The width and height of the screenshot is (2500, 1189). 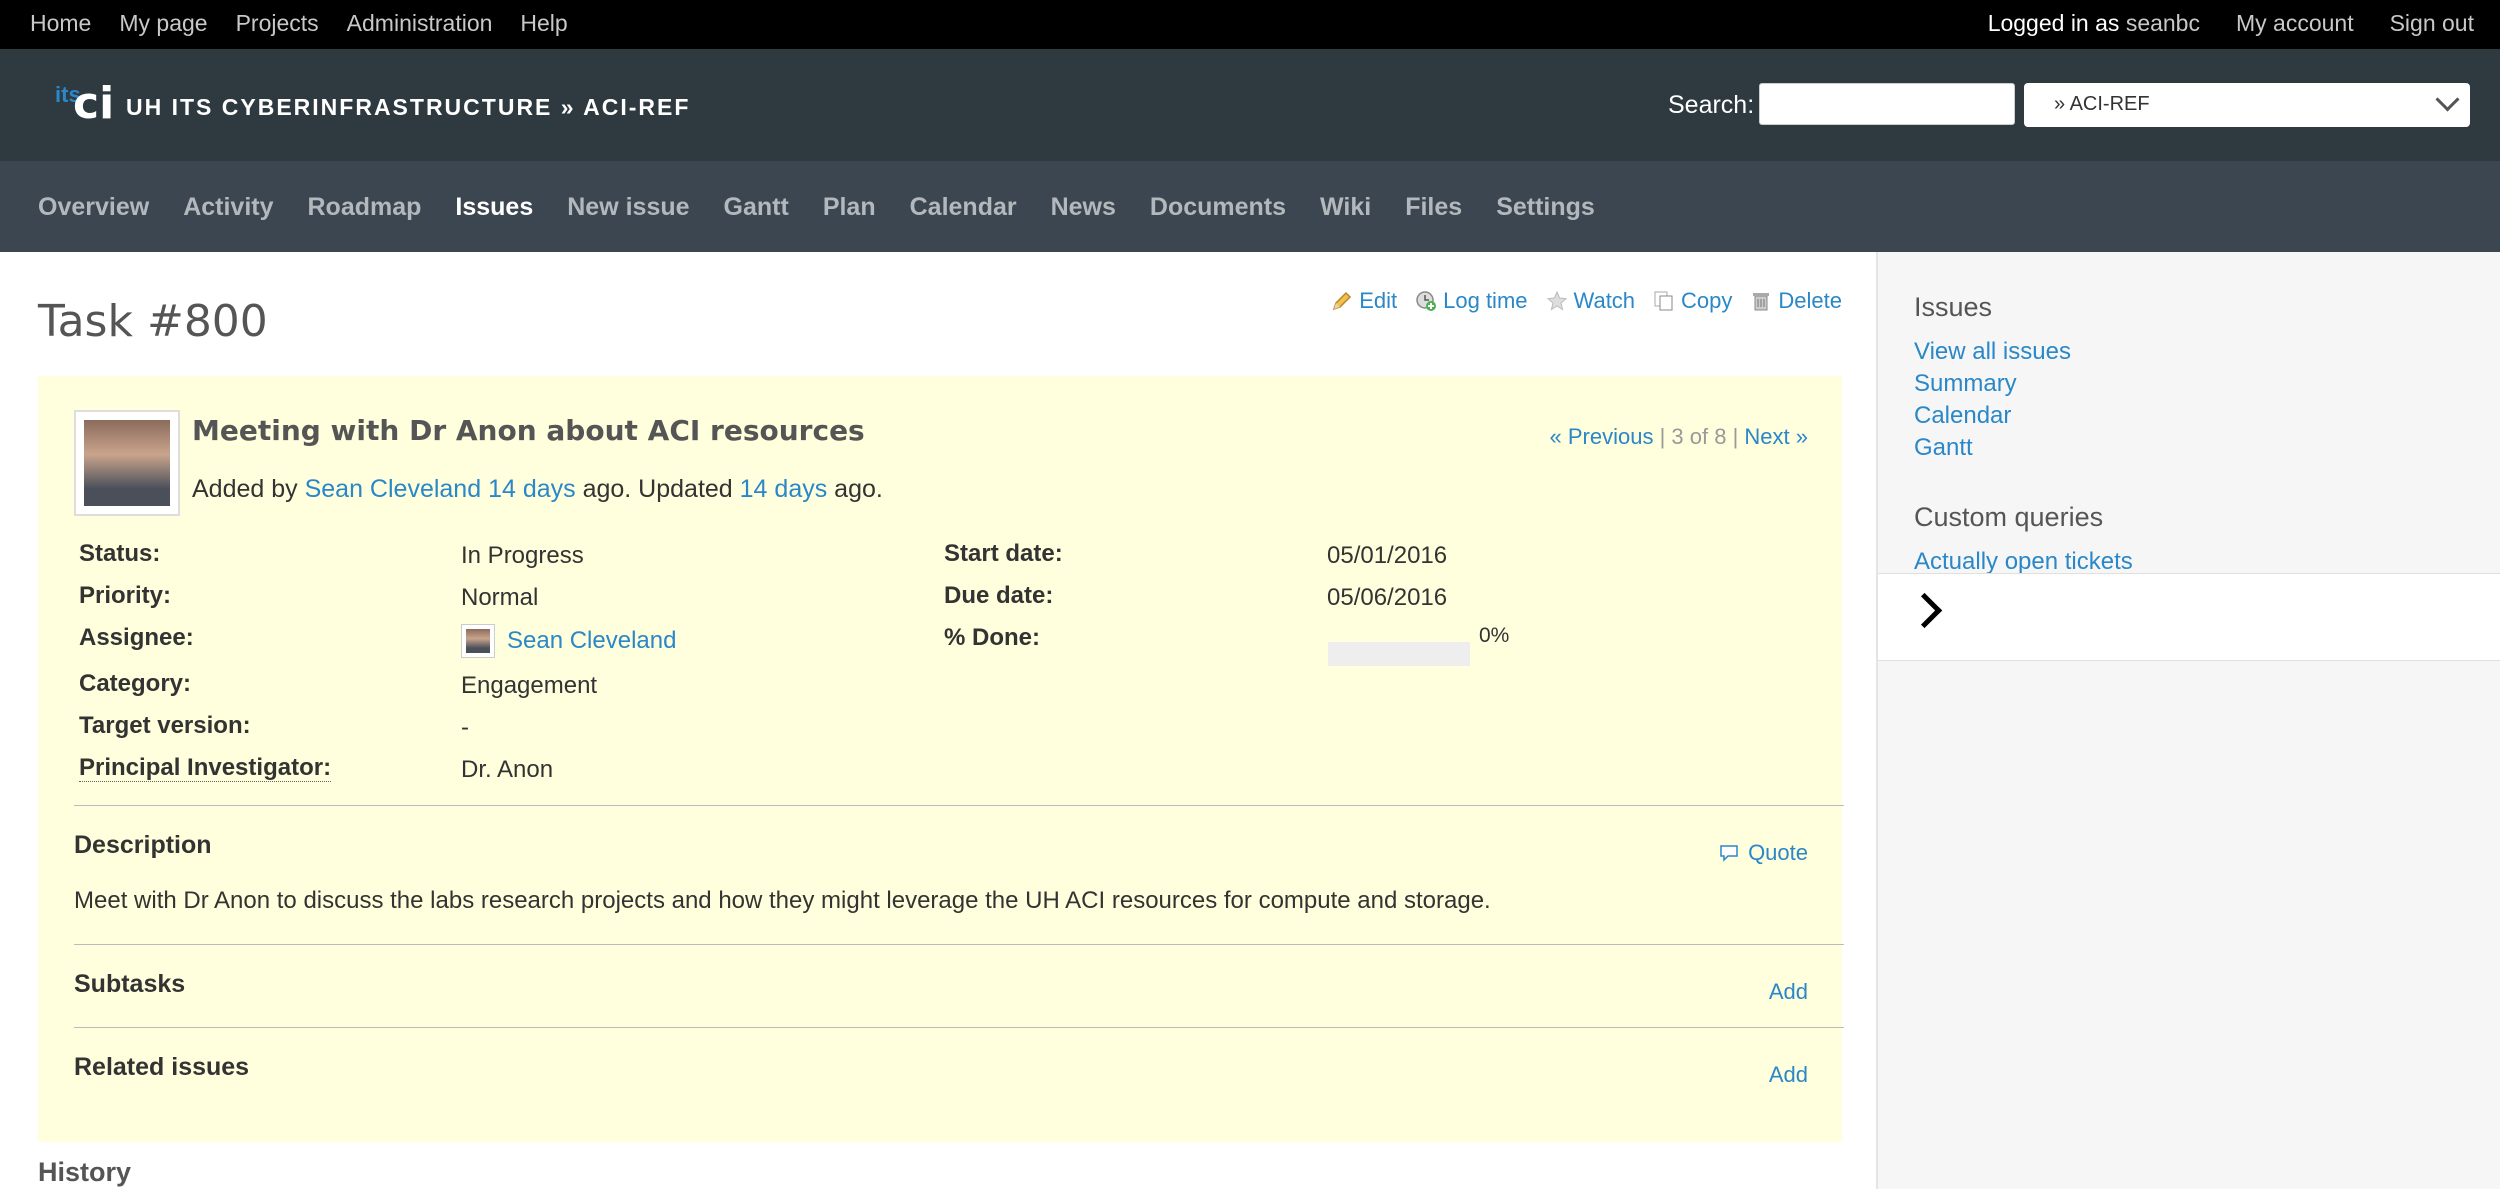 I want to click on sidebar-summary: Summary, so click(x=1965, y=384).